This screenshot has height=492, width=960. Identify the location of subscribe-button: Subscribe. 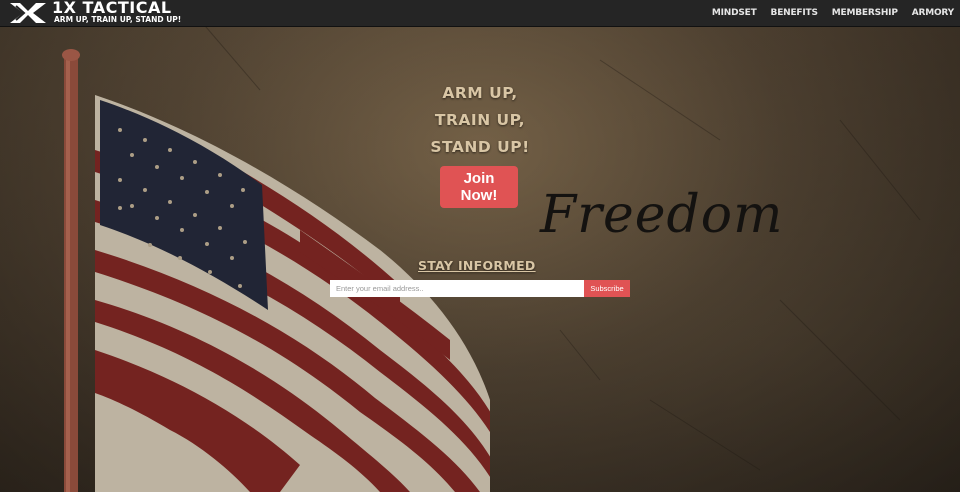
(607, 288).